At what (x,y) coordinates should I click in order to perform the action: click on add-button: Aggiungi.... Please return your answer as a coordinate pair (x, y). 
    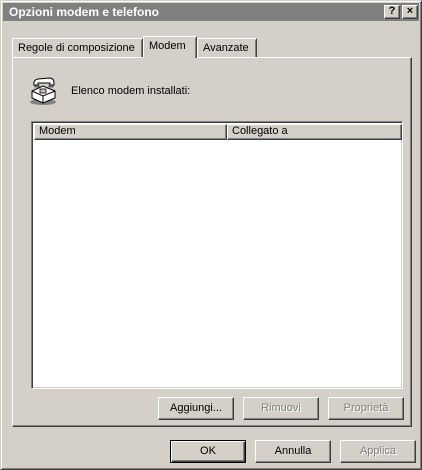
    Looking at the image, I should click on (196, 408).